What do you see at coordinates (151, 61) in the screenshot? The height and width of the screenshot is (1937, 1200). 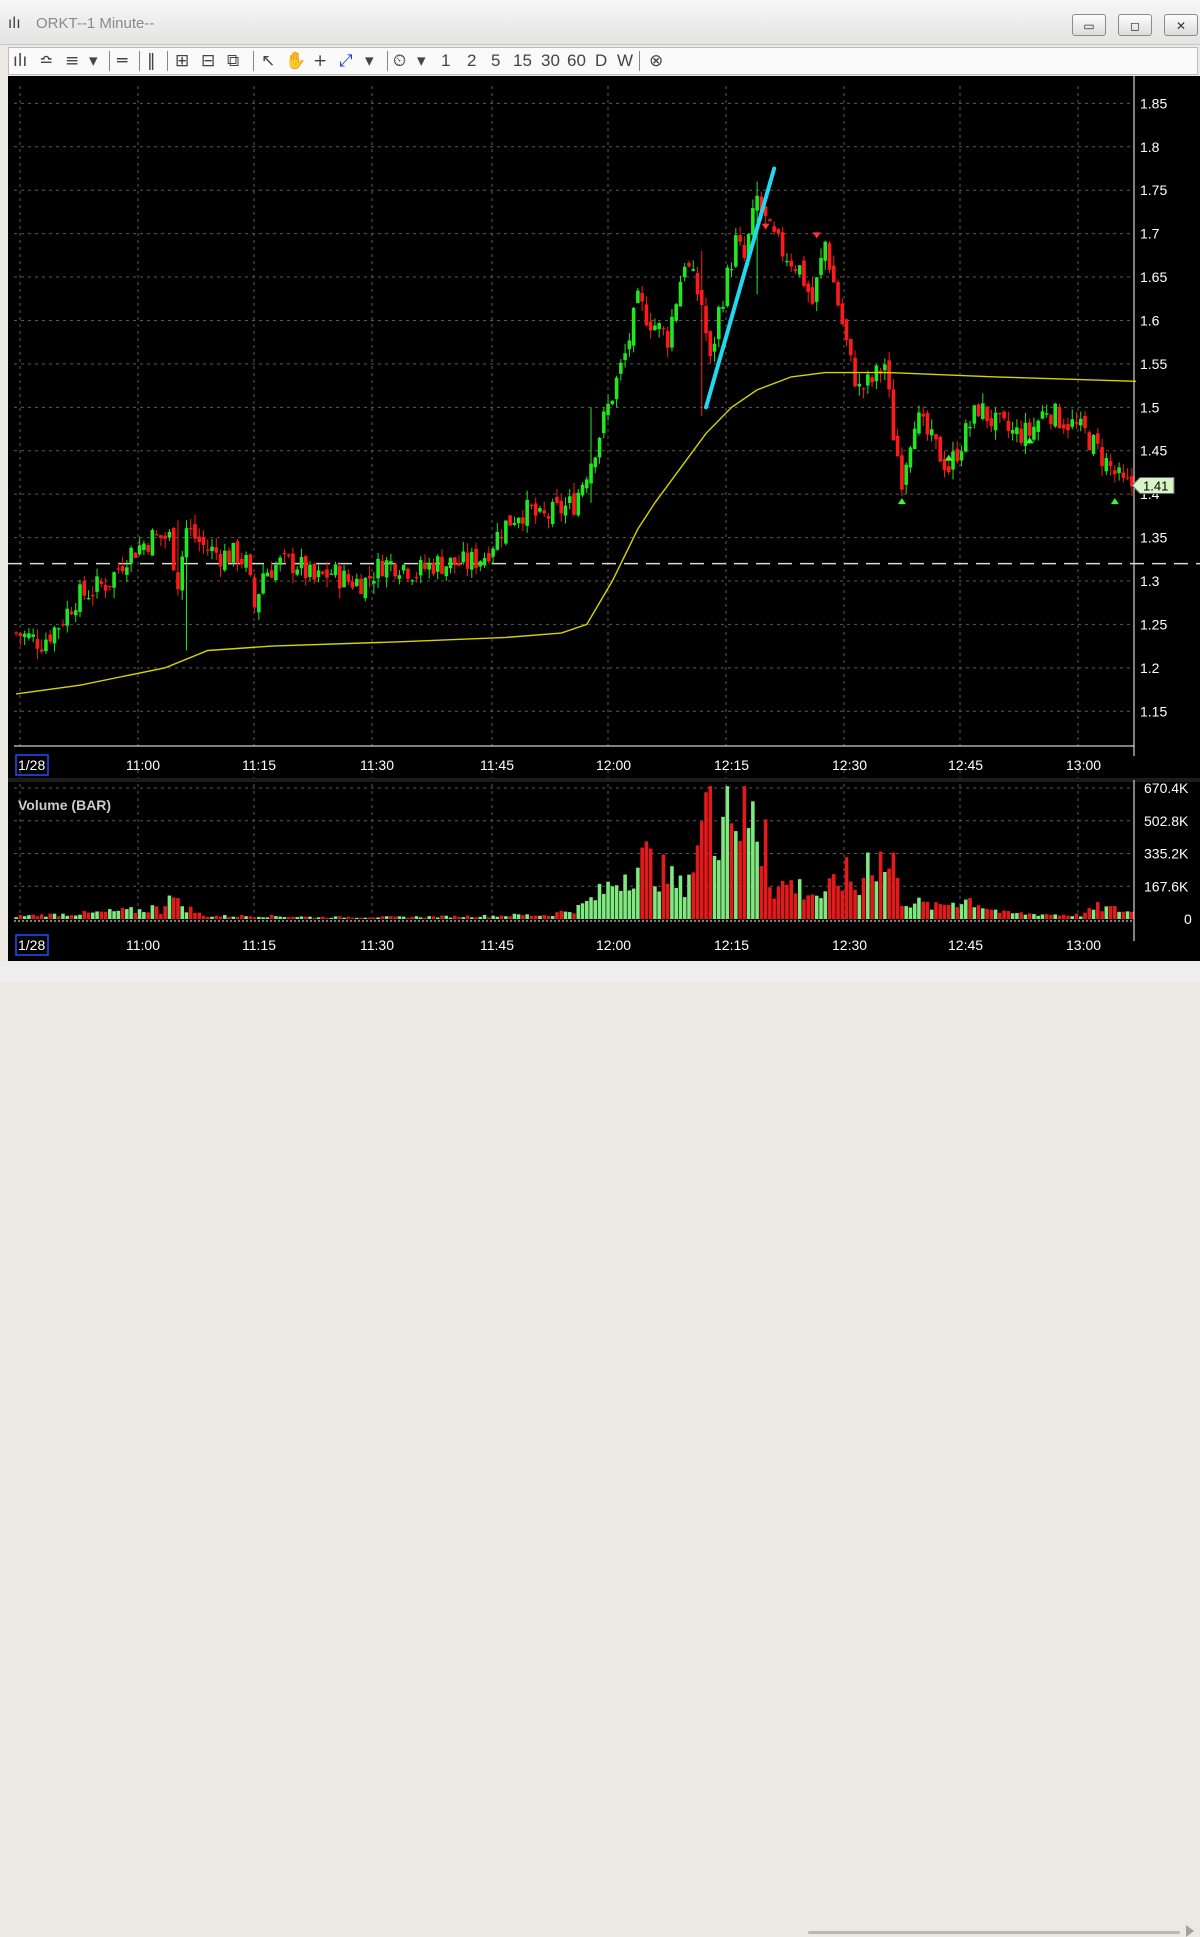 I see `vertical-lines-button: ‖` at bounding box center [151, 61].